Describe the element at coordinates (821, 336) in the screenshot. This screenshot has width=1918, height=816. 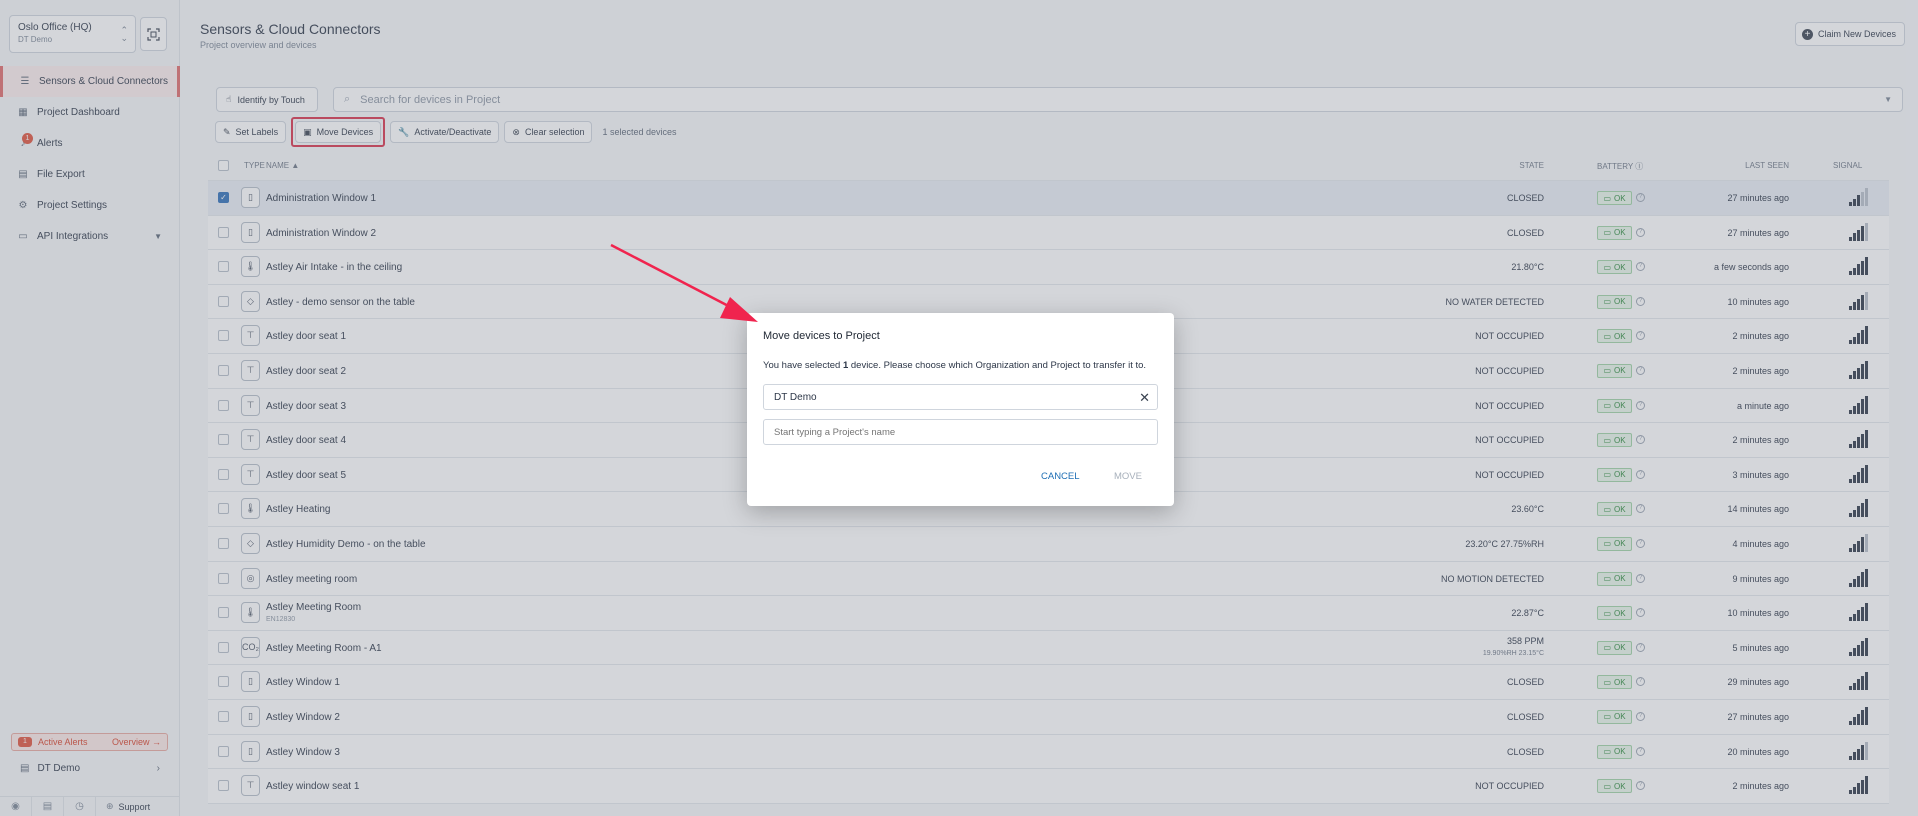
I see `dialog-title: Move devices to Project` at that location.